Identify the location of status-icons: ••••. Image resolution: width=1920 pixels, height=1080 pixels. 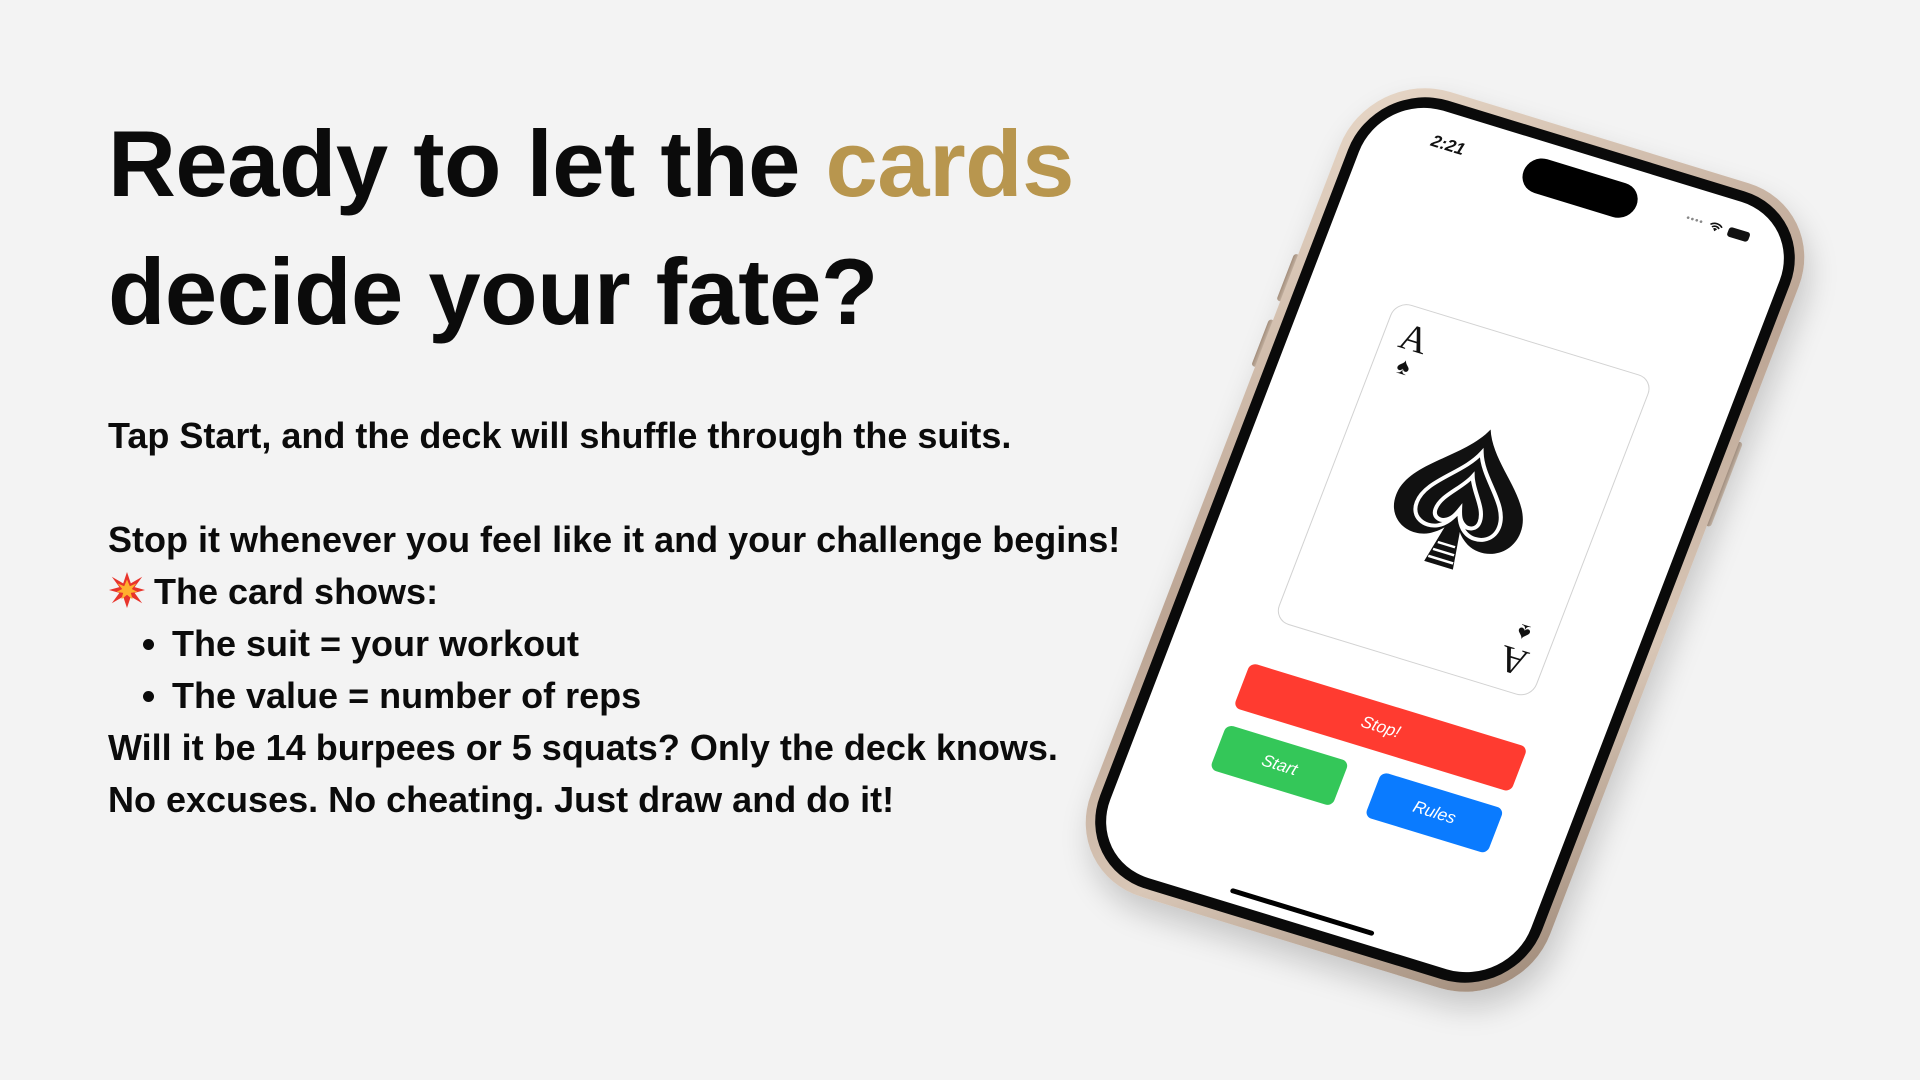
(1718, 227).